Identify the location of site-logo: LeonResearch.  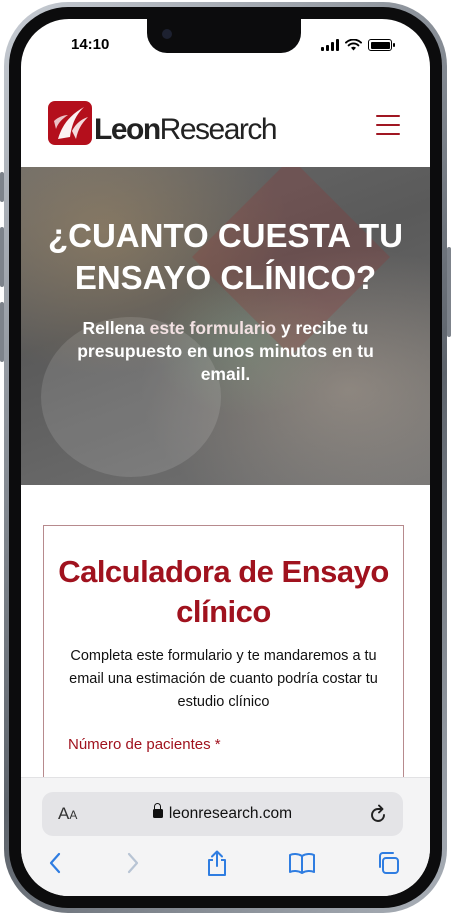
(163, 123).